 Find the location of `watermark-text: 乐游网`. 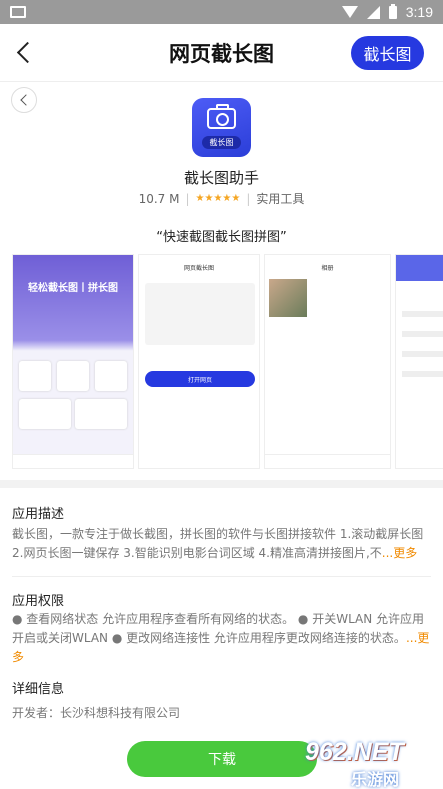

watermark-text: 乐游网 is located at coordinates (375, 779).